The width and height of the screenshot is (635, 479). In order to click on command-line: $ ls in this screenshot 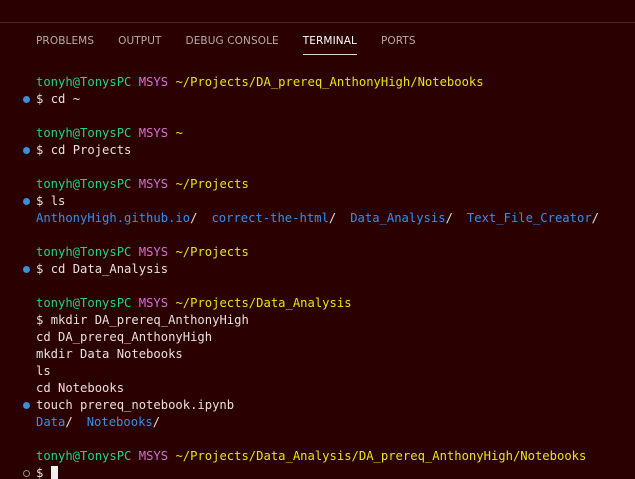, I will do `click(317, 201)`.